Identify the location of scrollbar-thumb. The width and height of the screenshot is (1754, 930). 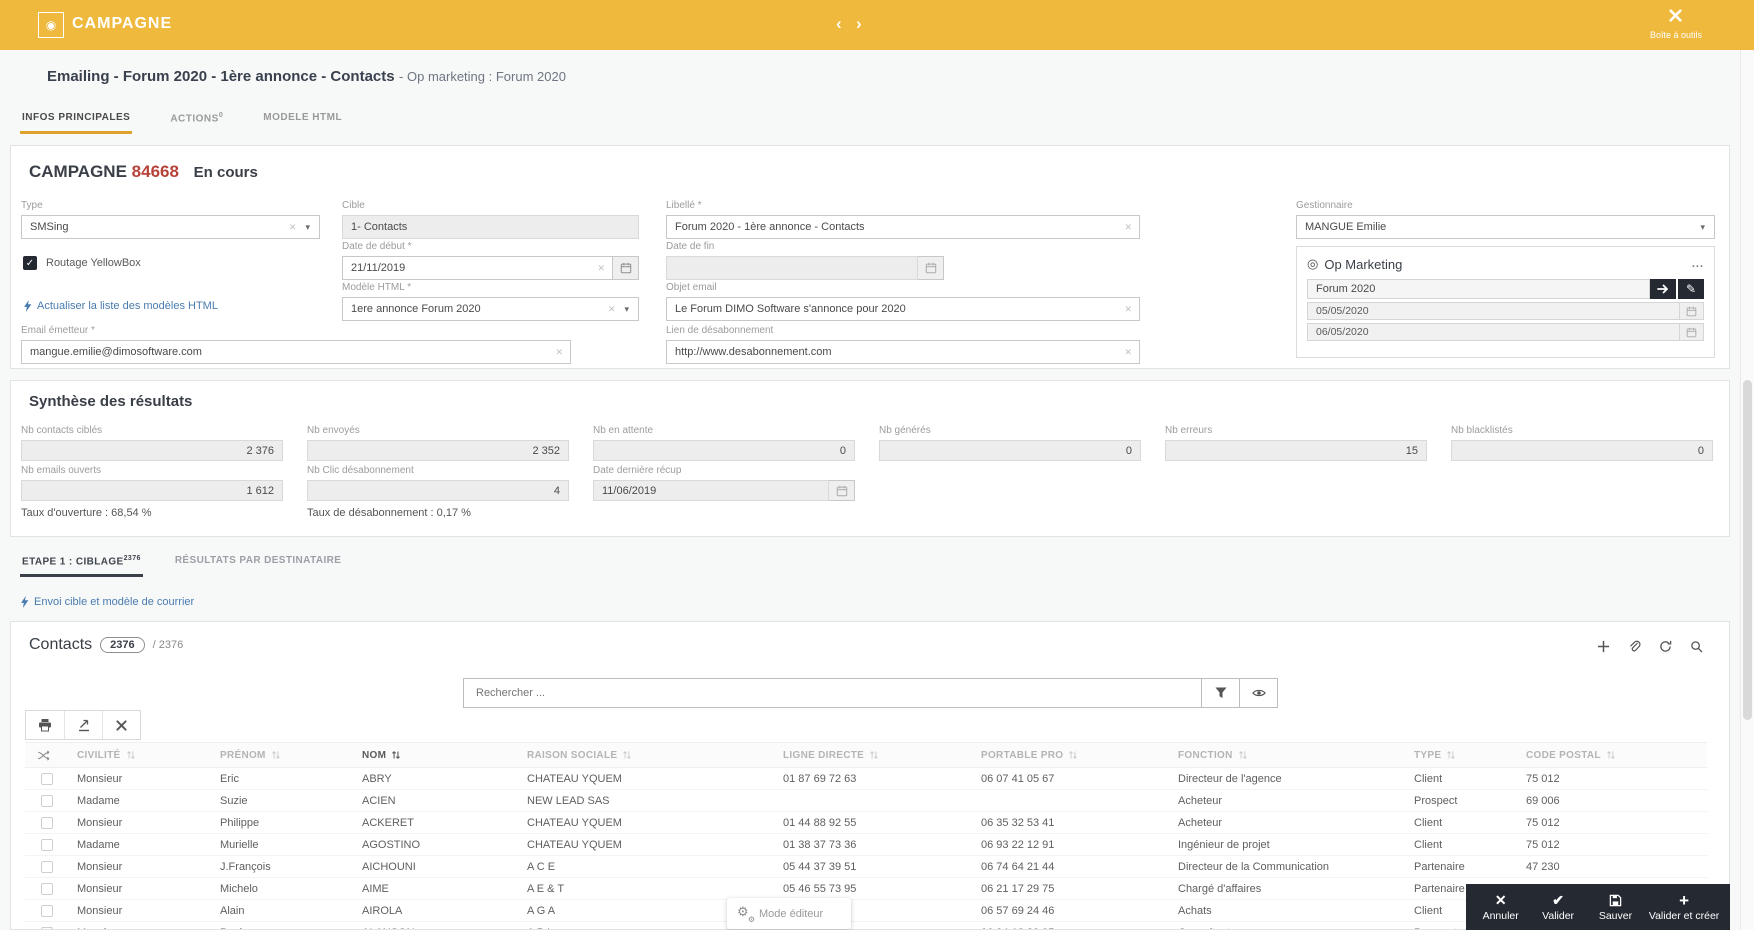
(1747, 550).